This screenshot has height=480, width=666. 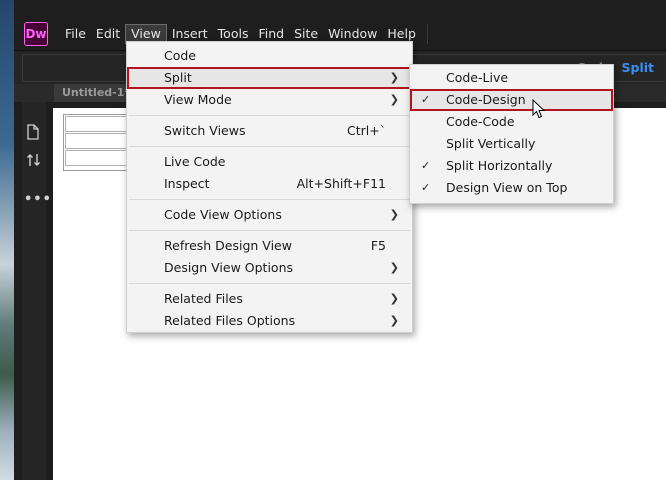 What do you see at coordinates (366, 130) in the screenshot?
I see `shortcut-label: Ctrl+`` at bounding box center [366, 130].